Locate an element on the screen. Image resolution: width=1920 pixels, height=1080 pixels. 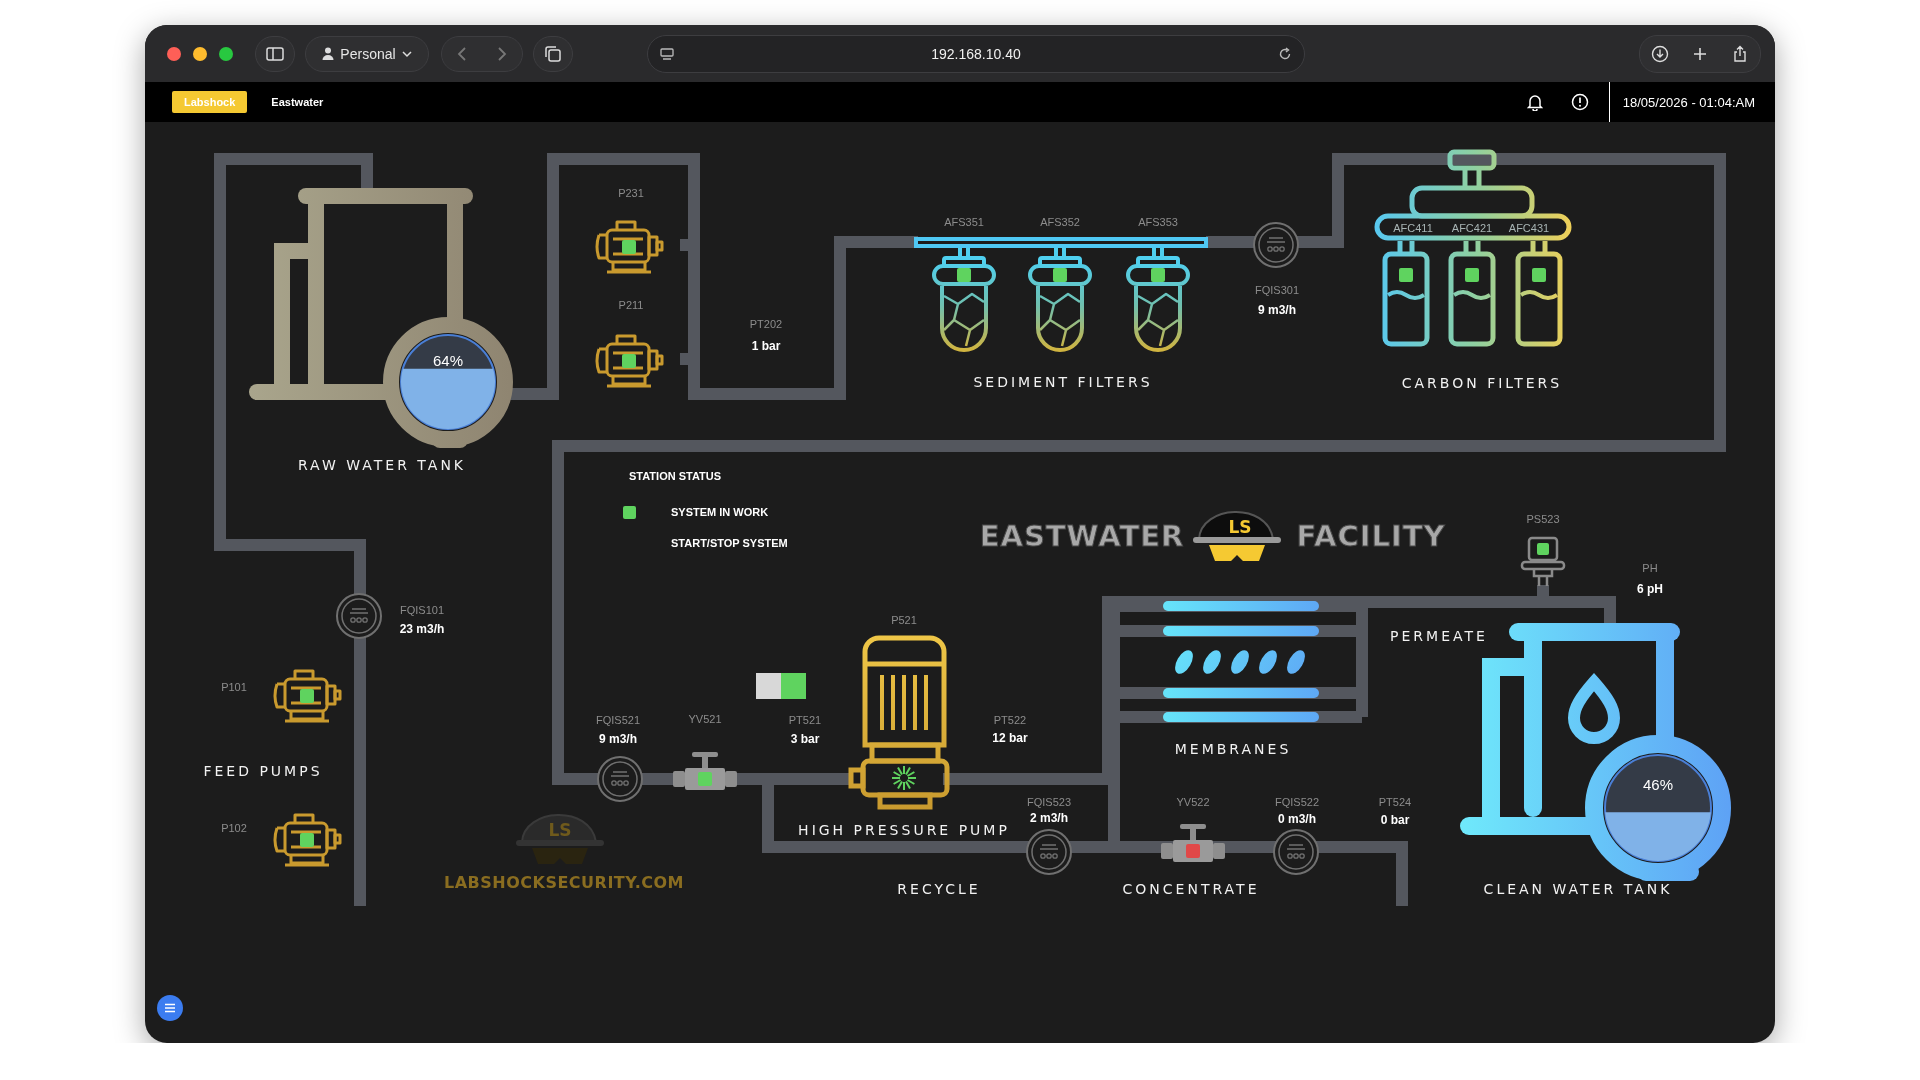
sidebar-button is located at coordinates (275, 53).